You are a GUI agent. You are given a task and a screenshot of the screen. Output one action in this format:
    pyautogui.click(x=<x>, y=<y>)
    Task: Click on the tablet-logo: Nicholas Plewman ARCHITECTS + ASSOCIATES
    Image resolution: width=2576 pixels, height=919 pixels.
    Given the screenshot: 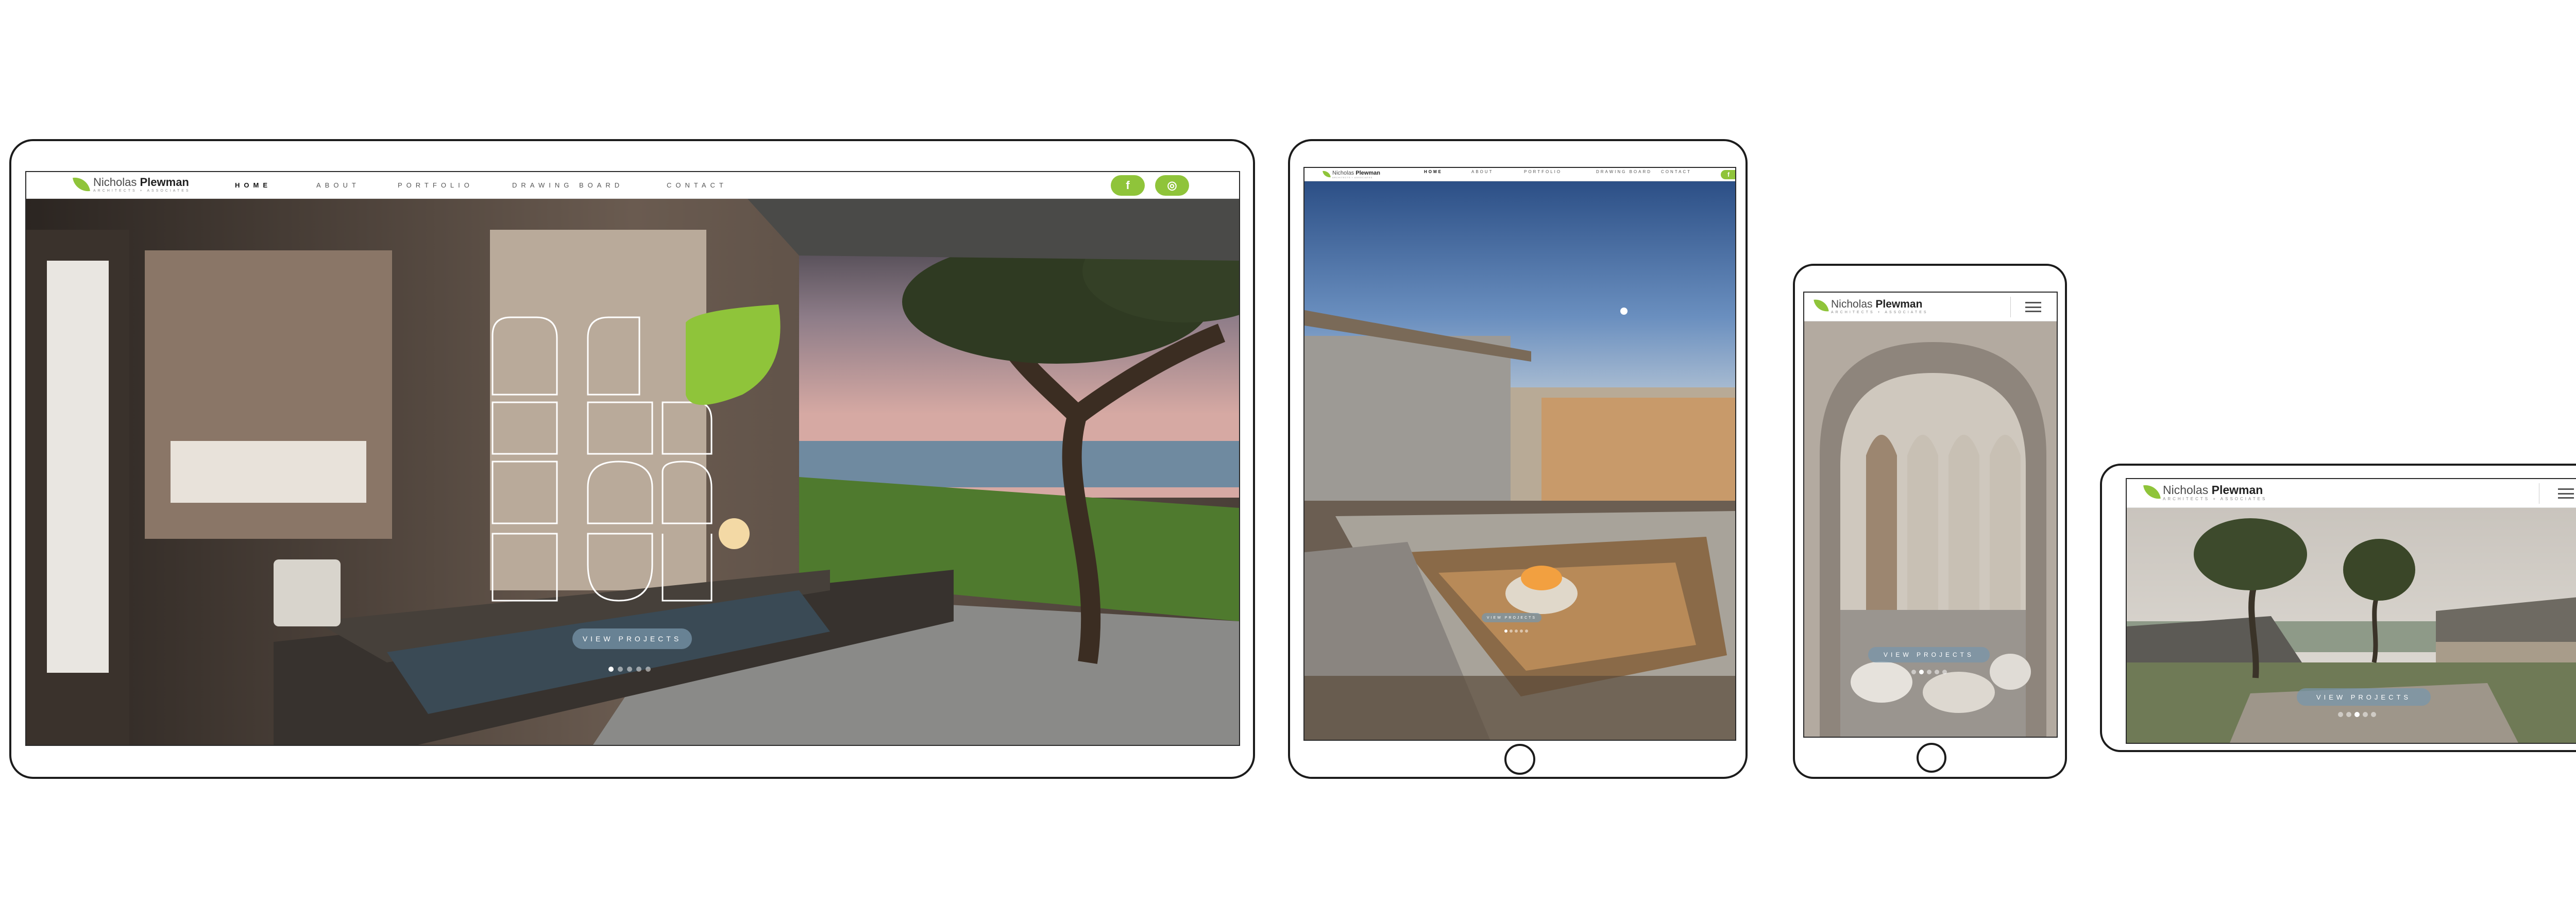 What is the action you would take?
    pyautogui.click(x=1351, y=175)
    